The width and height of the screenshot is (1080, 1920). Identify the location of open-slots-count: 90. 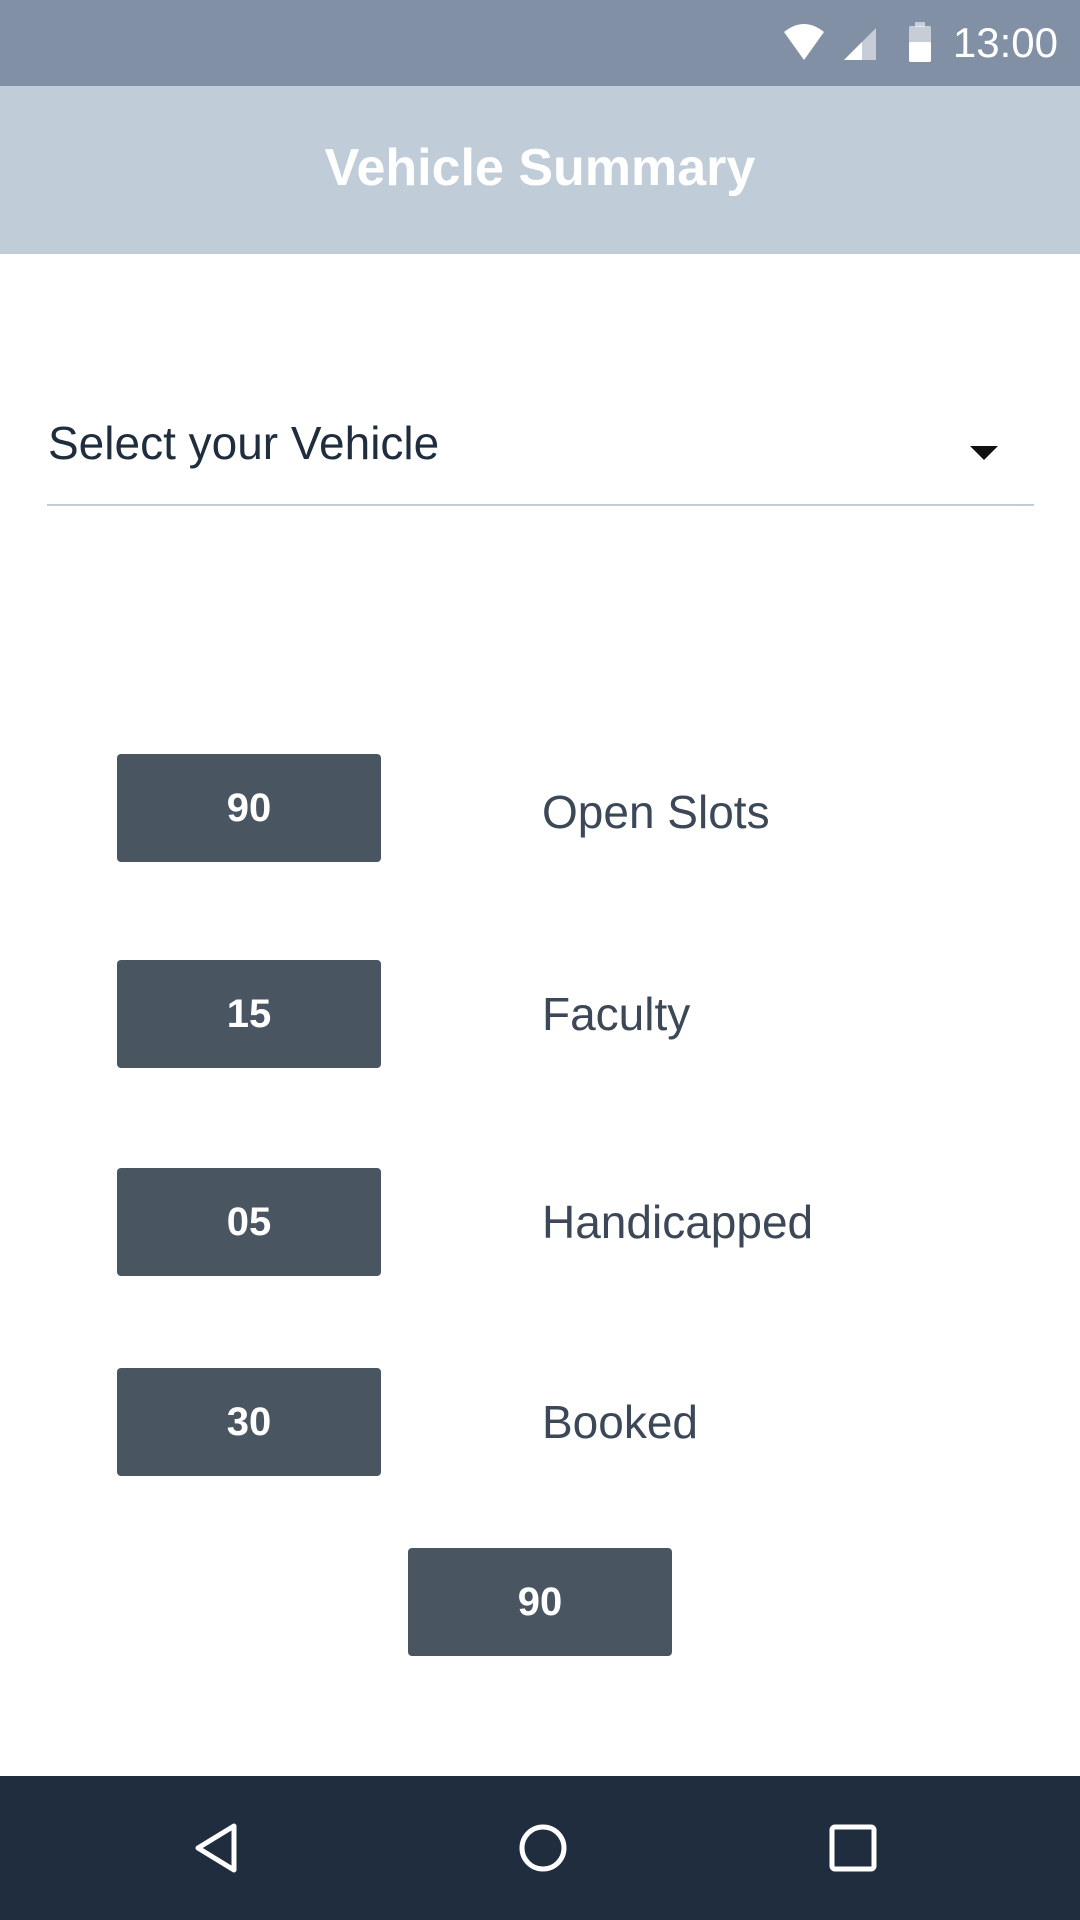
(249, 808).